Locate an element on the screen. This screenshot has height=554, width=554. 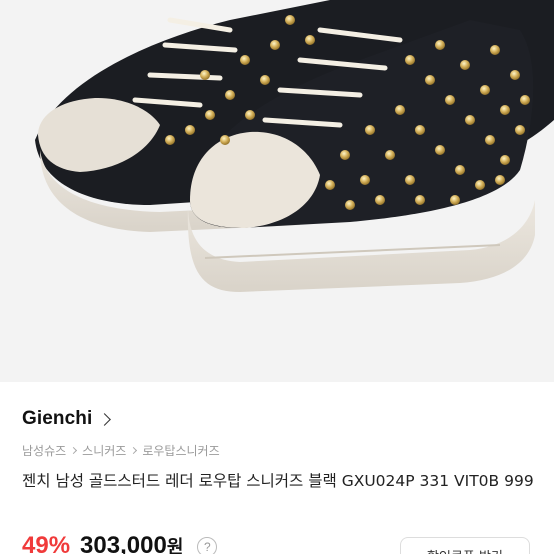
brand-name: Gienchi is located at coordinates (57, 418).